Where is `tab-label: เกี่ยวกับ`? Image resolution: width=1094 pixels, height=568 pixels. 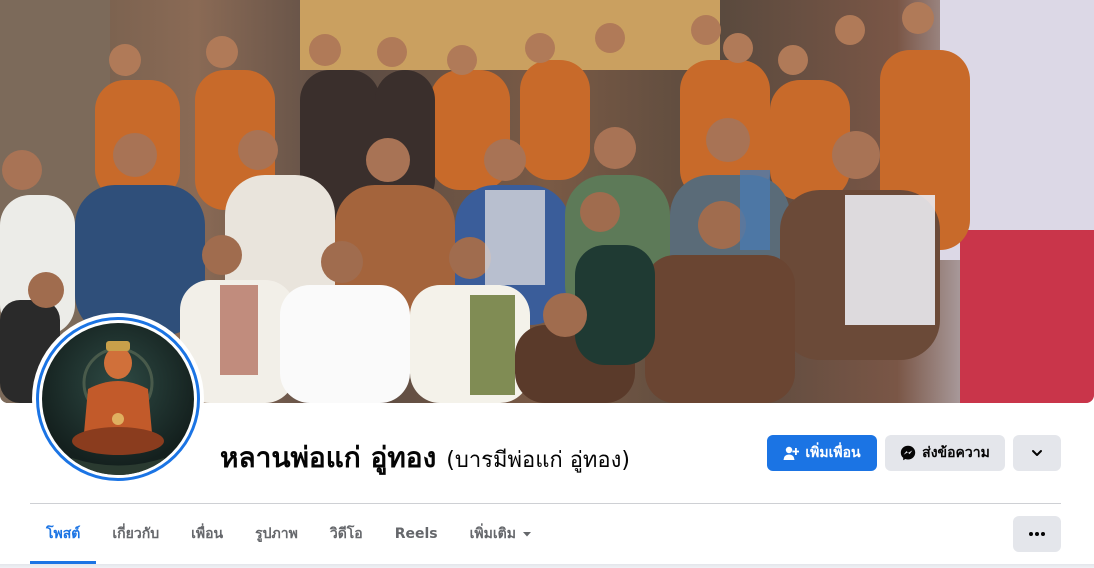 tab-label: เกี่ยวกับ is located at coordinates (136, 534).